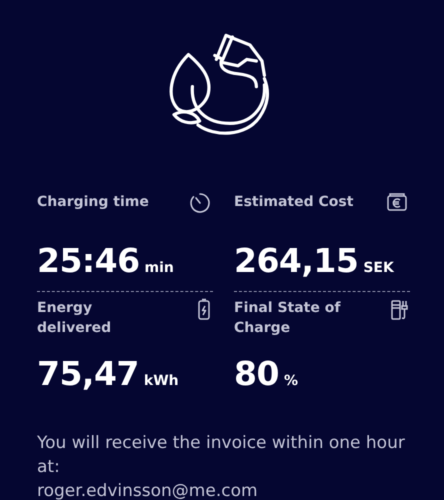  I want to click on stat-label: Final State of Charge, so click(288, 318).